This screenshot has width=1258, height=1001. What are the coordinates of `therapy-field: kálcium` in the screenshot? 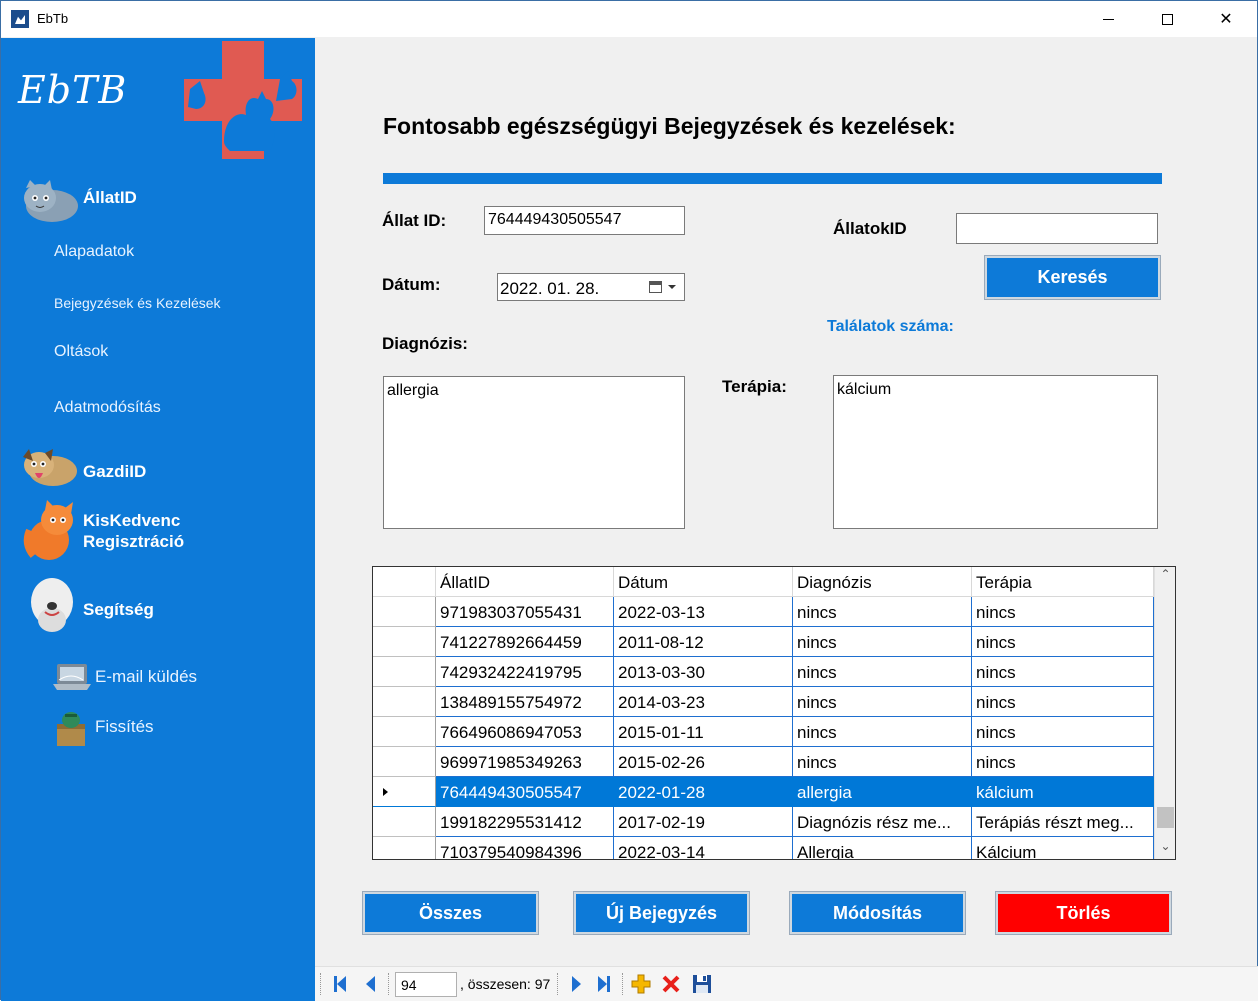 It's located at (995, 452).